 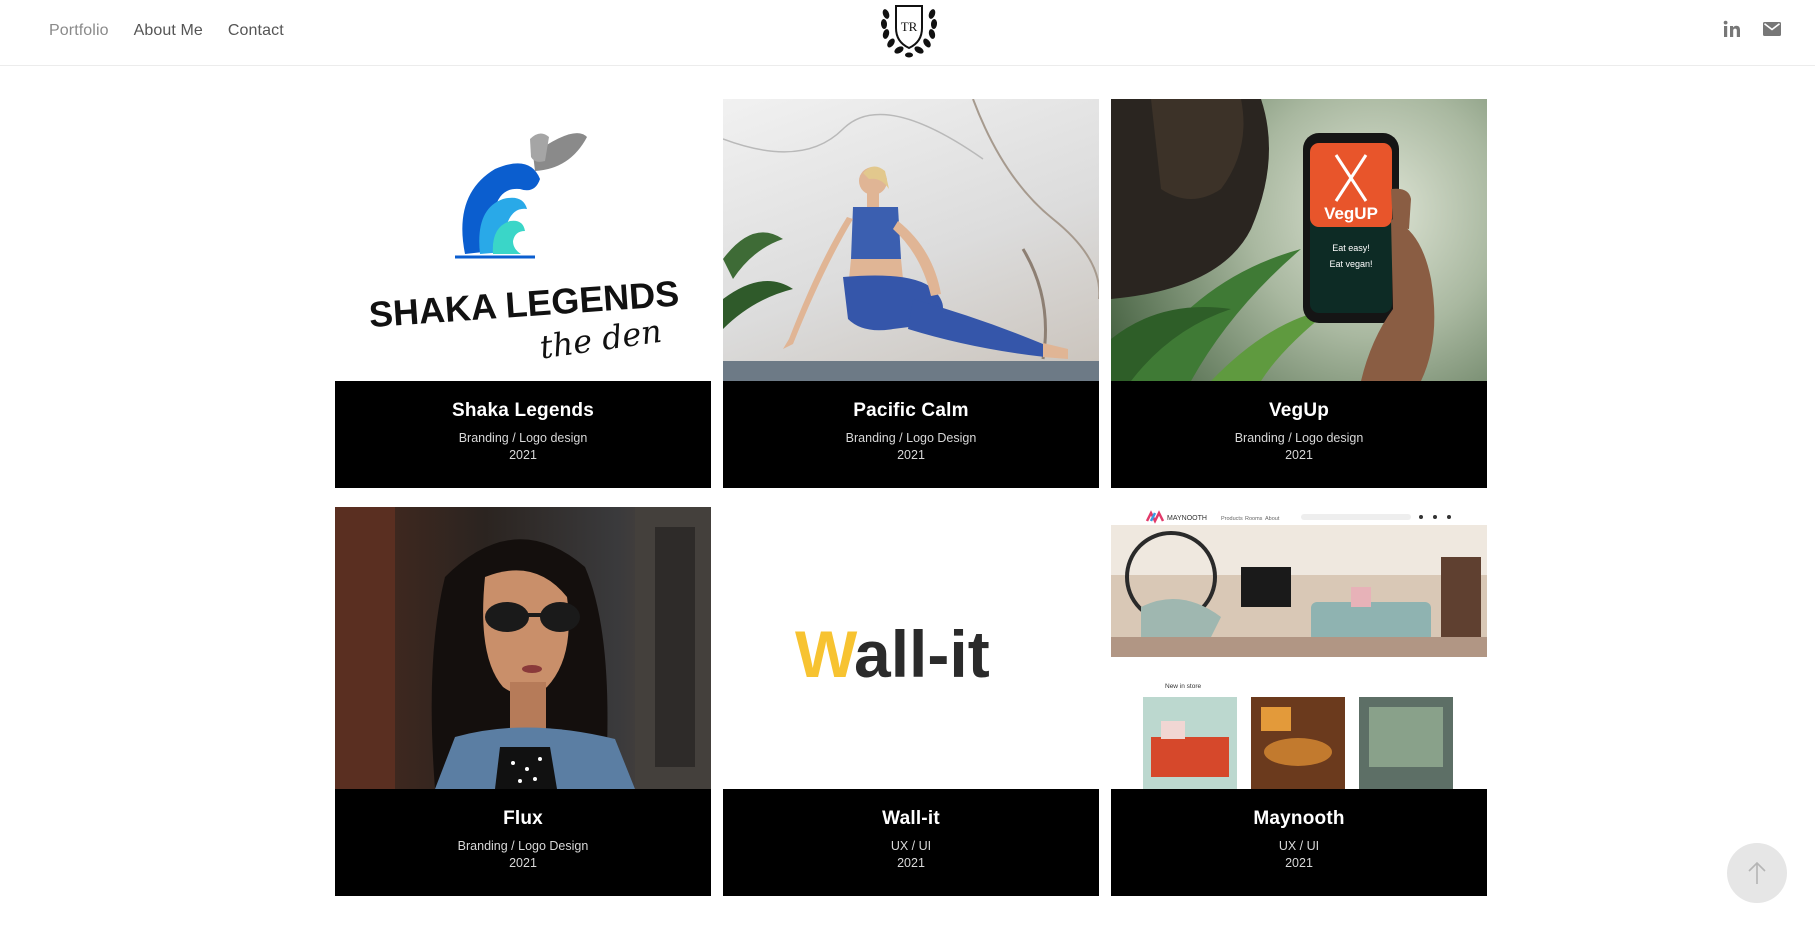 I want to click on project-caption: Maynooth UX / UI 2021, so click(x=1299, y=842).